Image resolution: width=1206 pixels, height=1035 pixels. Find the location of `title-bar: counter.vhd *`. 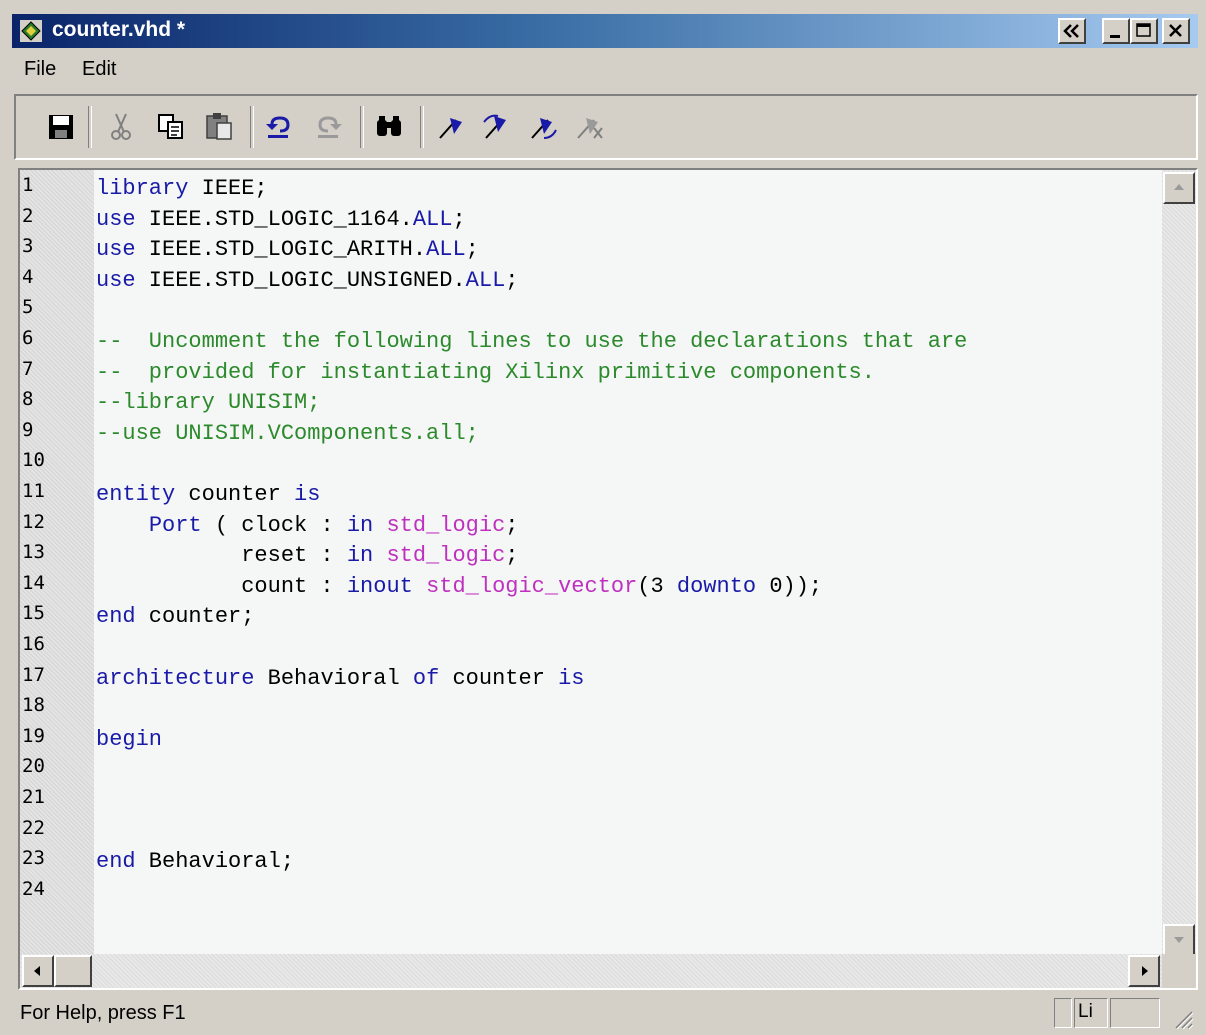

title-bar: counter.vhd * is located at coordinates (605, 31).